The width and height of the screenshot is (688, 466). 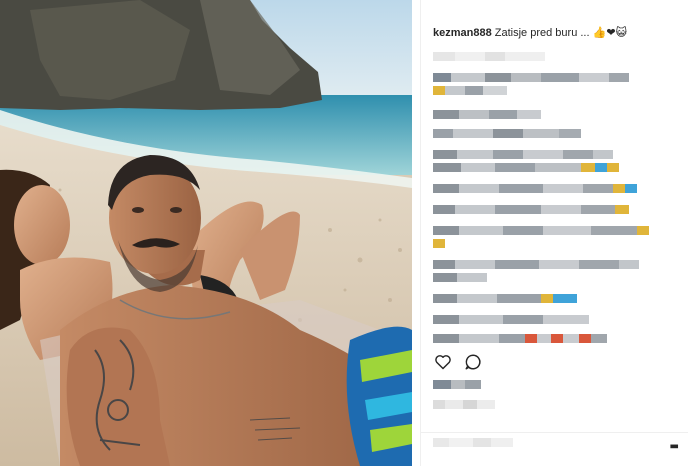 What do you see at coordinates (458, 362) in the screenshot?
I see `post-actions` at bounding box center [458, 362].